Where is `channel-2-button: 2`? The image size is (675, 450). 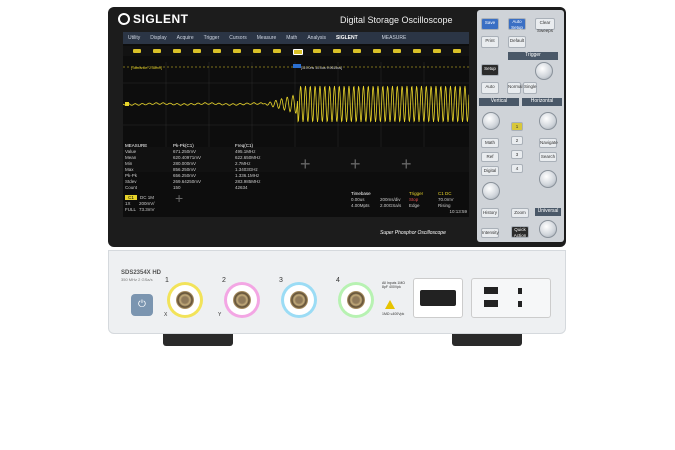 channel-2-button: 2 is located at coordinates (517, 140).